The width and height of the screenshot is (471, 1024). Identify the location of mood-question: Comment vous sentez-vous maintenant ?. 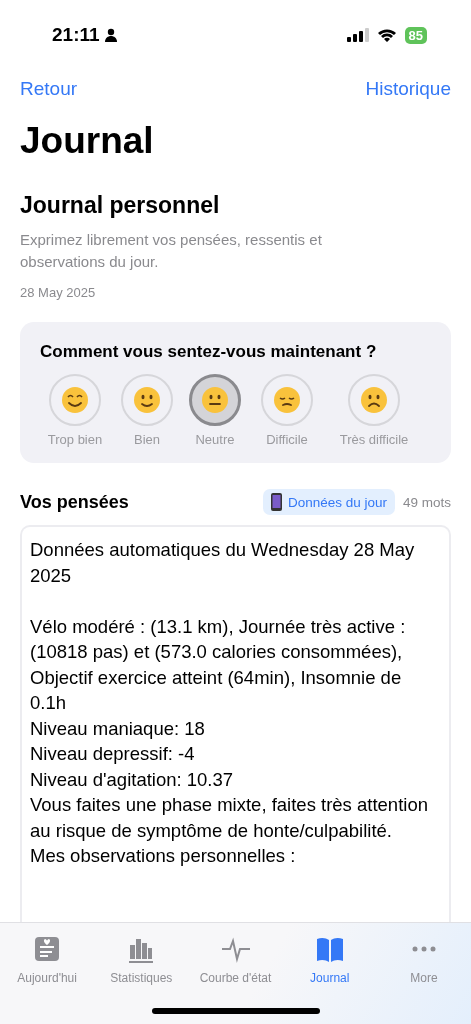
(209, 352).